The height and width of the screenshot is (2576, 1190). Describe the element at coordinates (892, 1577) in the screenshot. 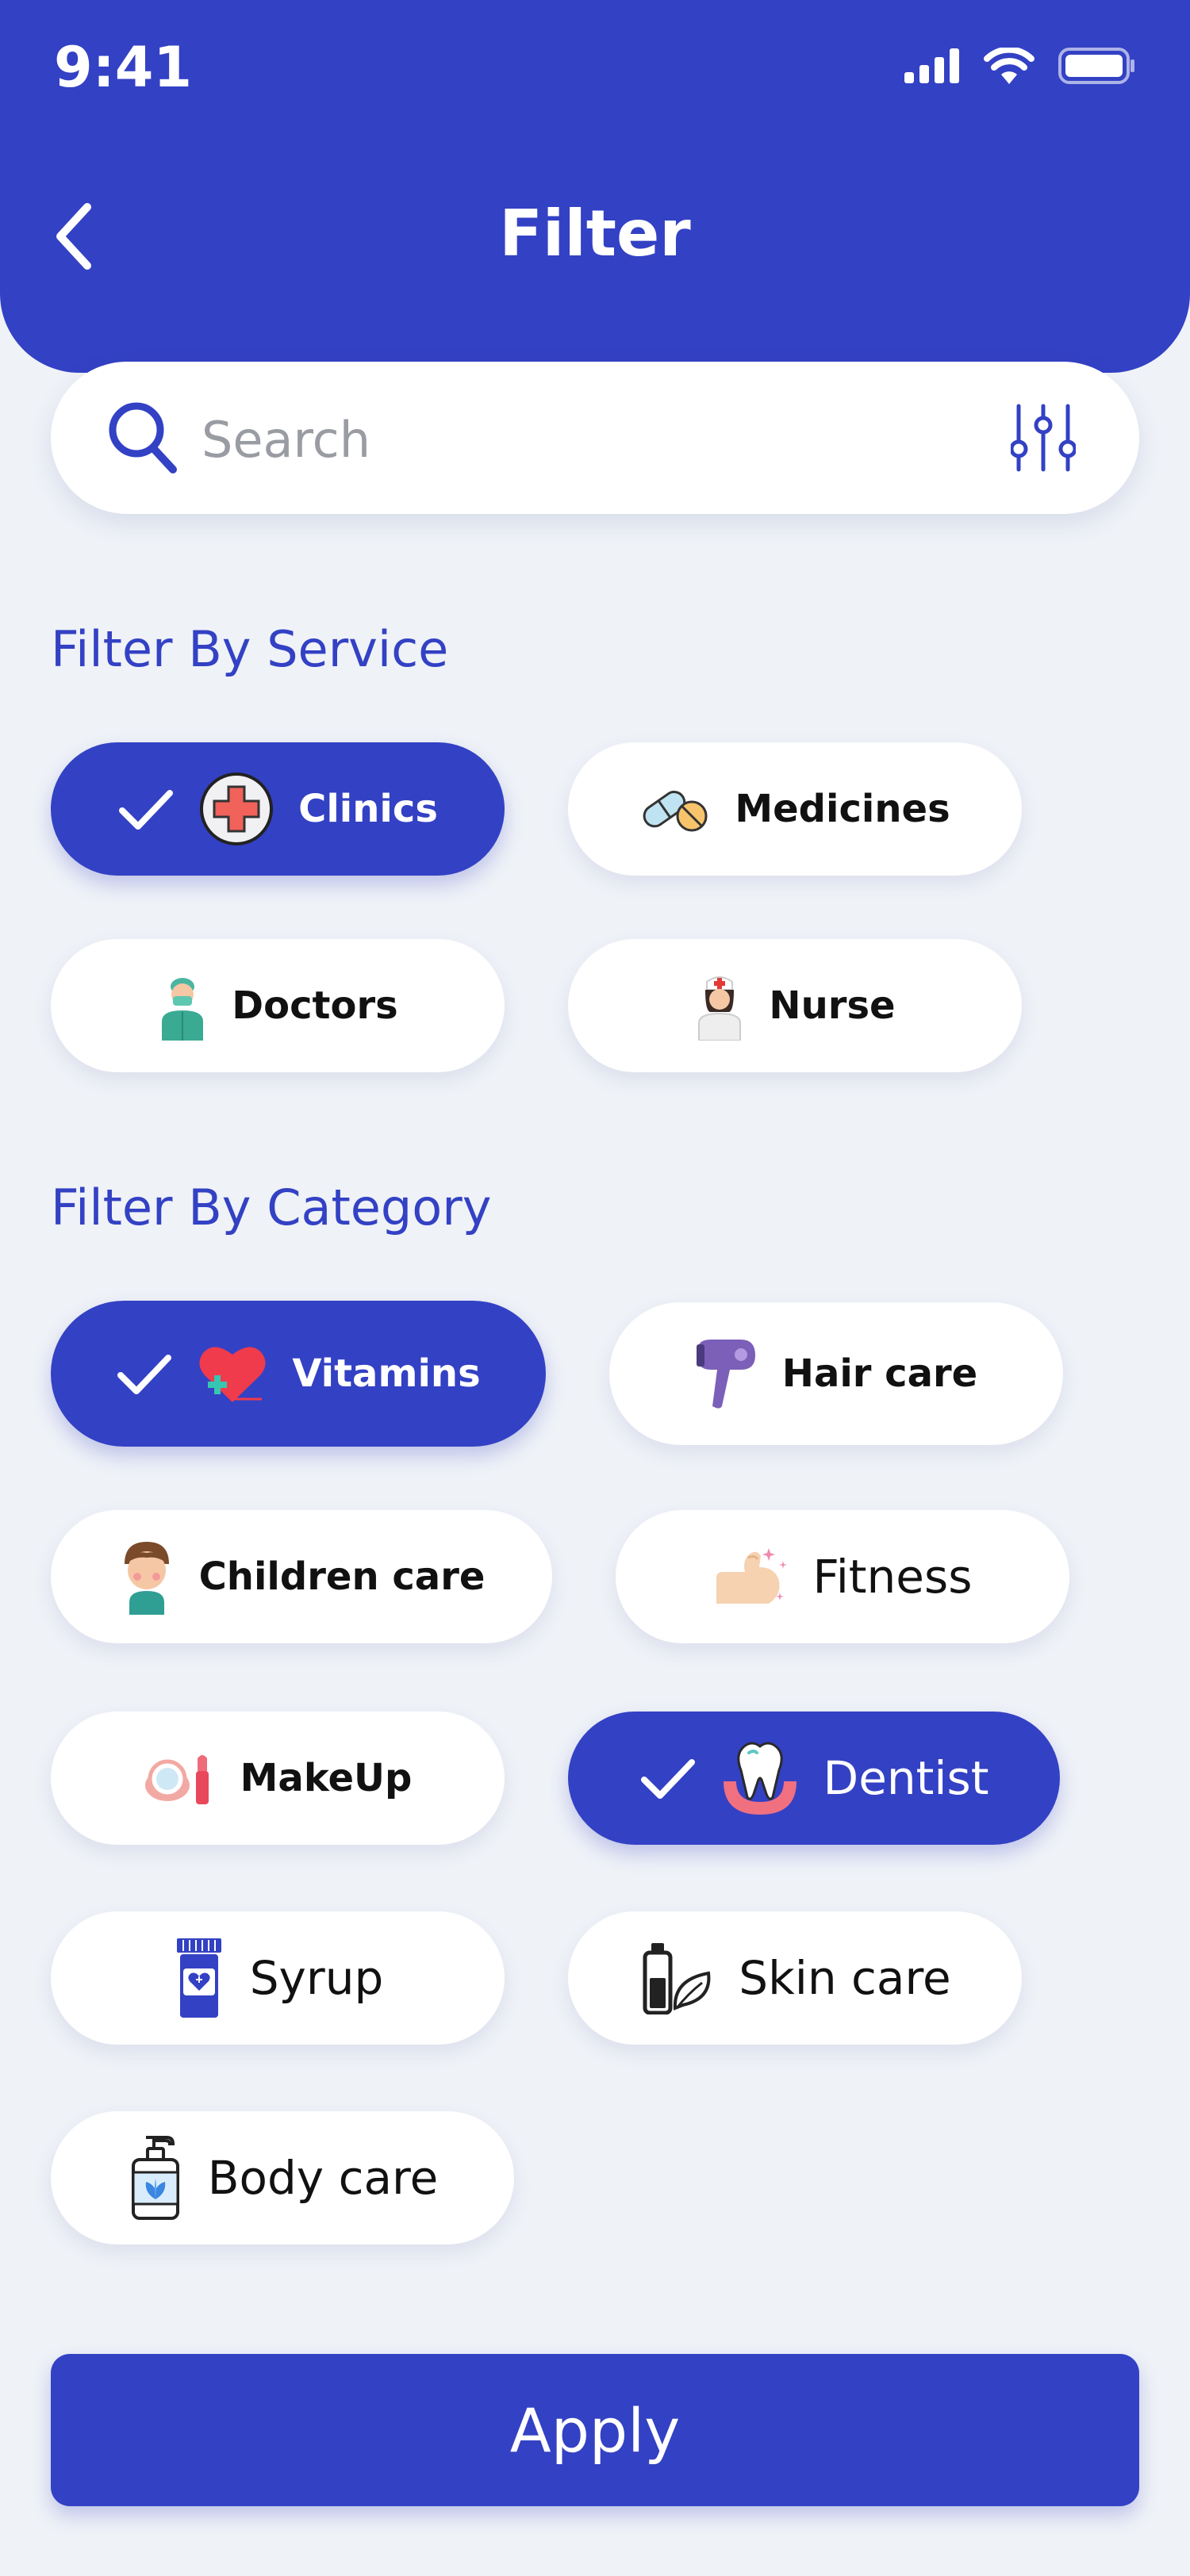

I see `chip-label: Fitness` at that location.